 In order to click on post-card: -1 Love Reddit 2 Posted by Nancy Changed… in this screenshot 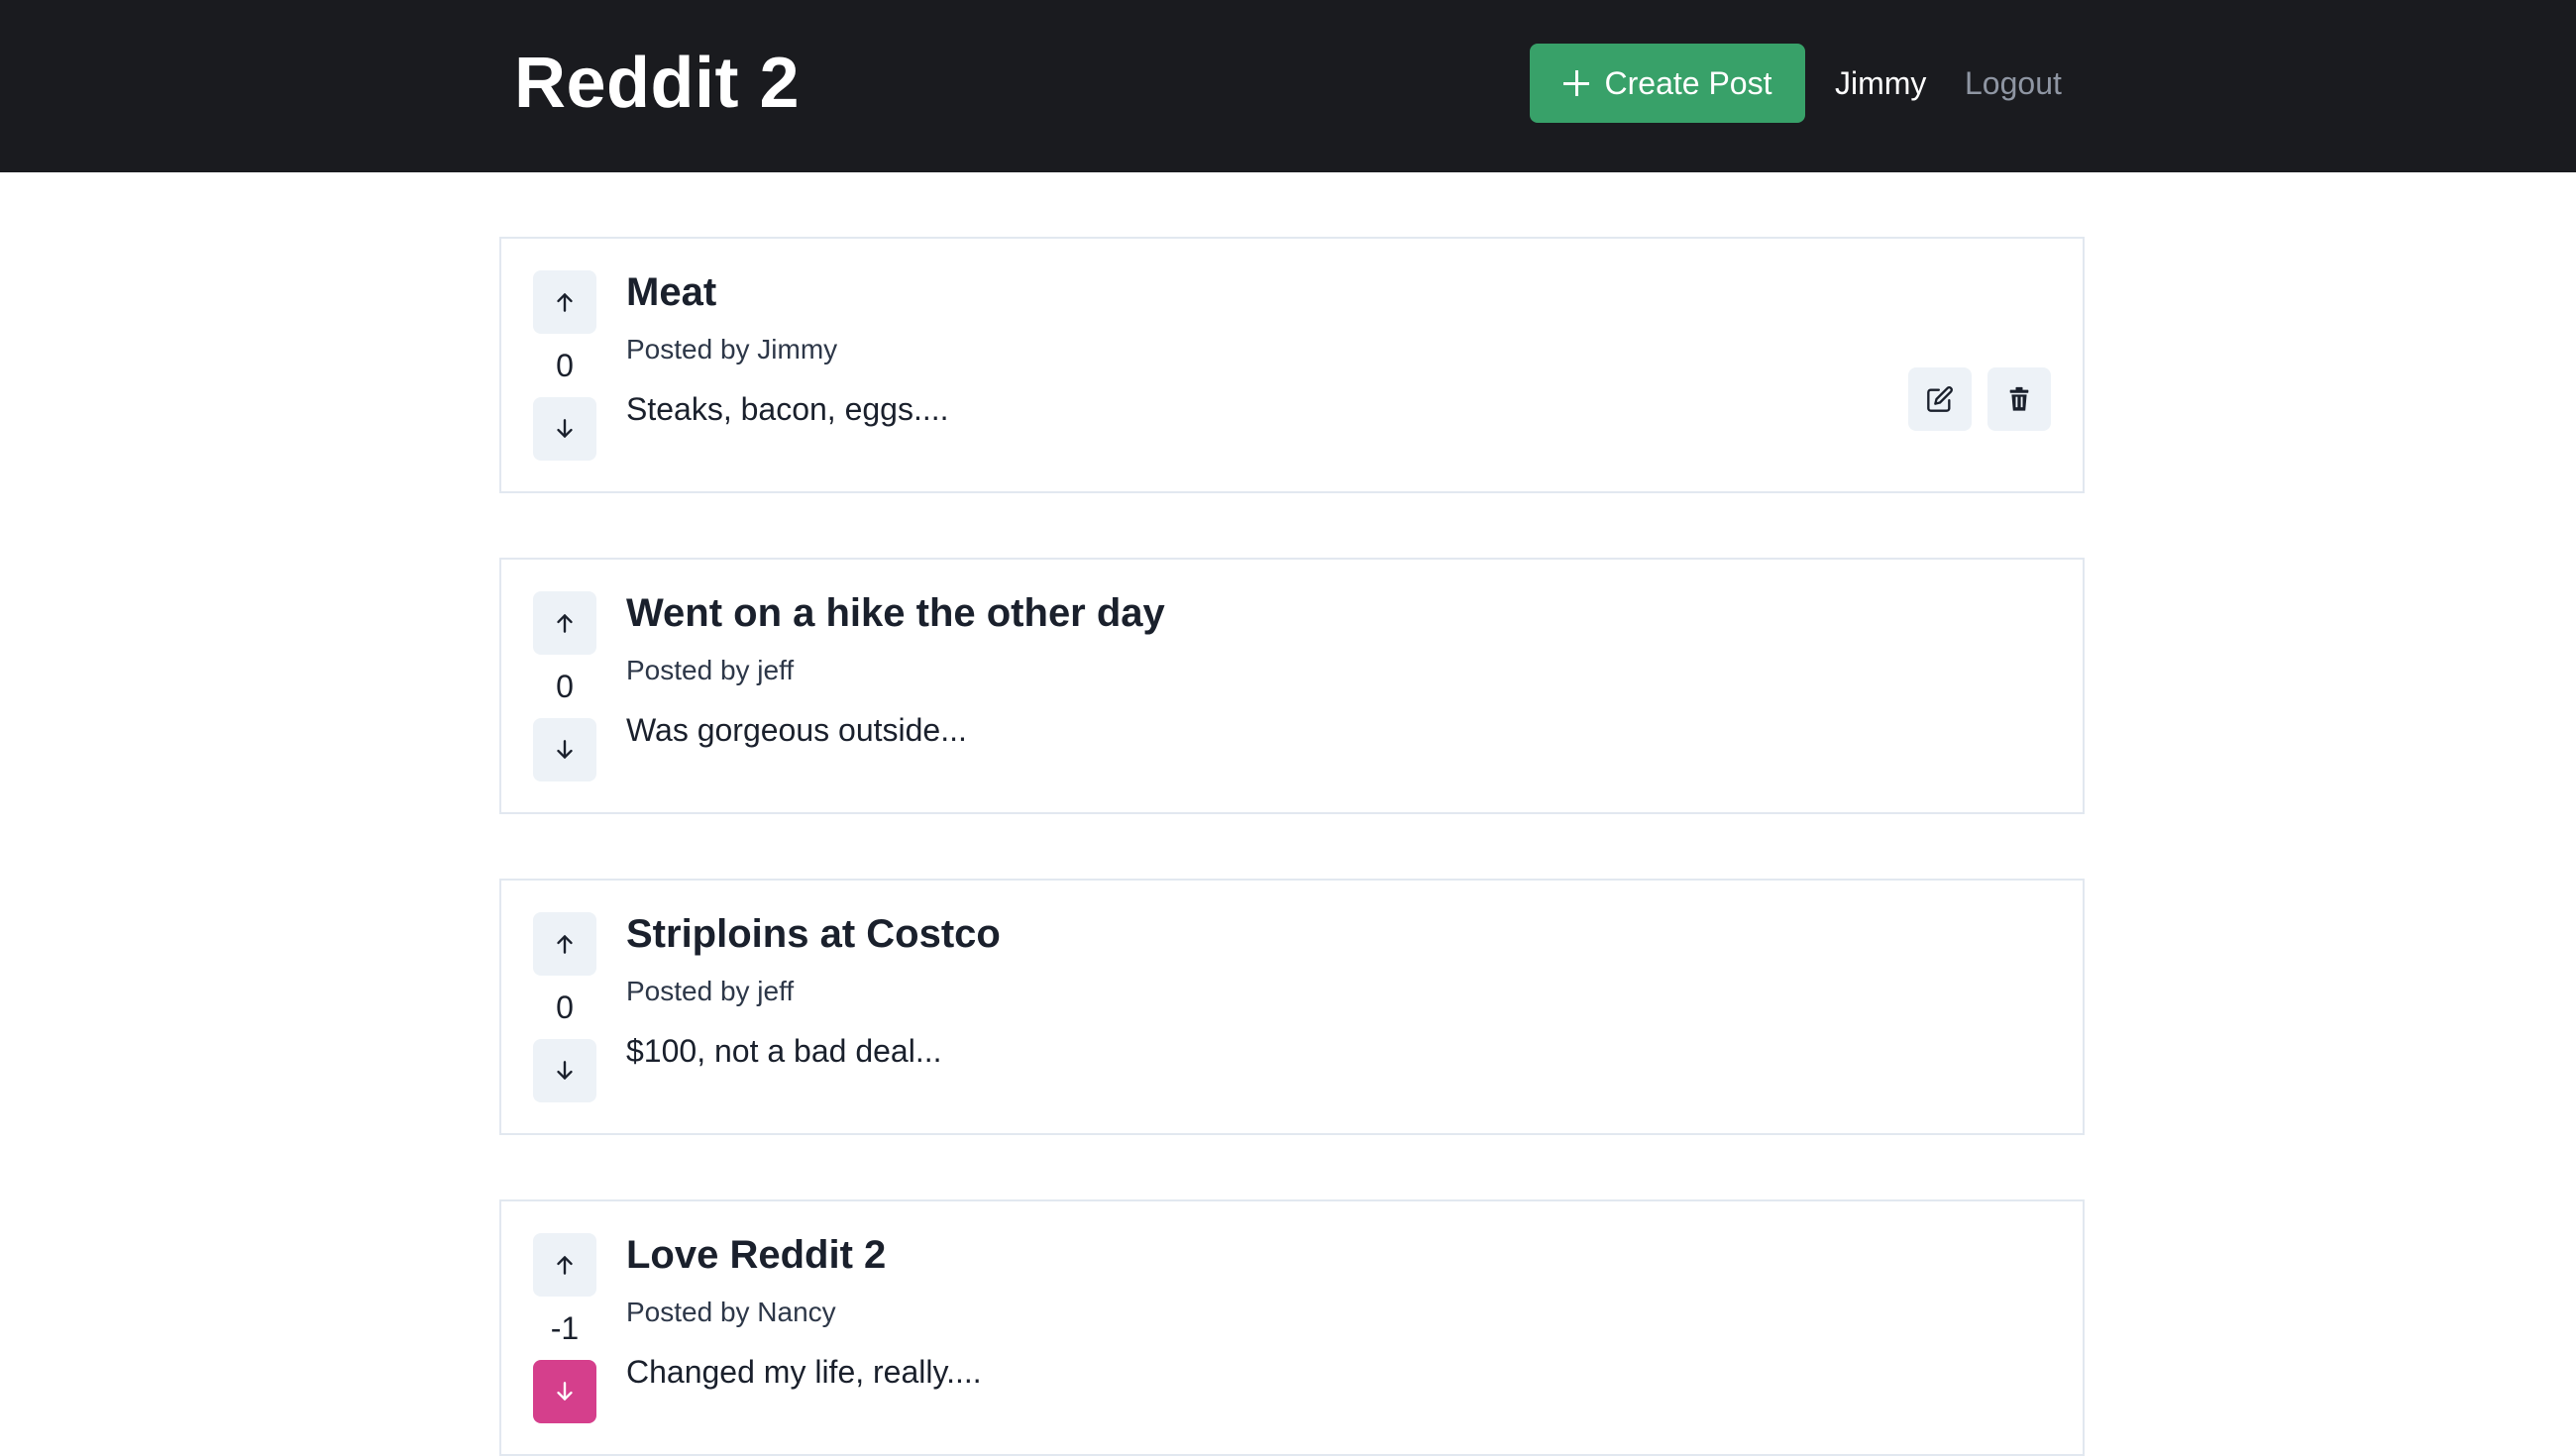, I will do `click(1292, 1327)`.